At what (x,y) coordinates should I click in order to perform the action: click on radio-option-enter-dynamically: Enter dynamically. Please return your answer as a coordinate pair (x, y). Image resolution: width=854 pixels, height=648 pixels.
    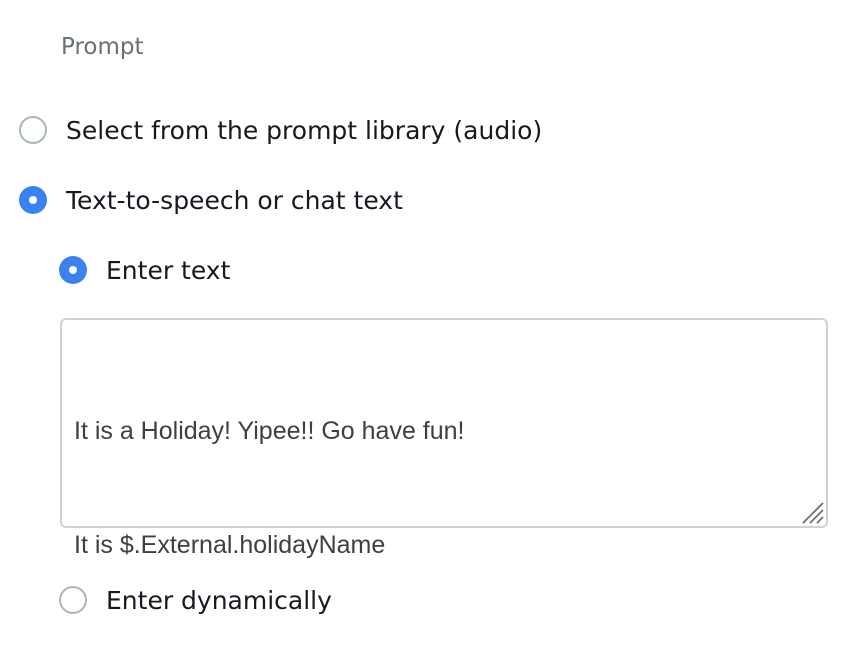
    Looking at the image, I should click on (195, 600).